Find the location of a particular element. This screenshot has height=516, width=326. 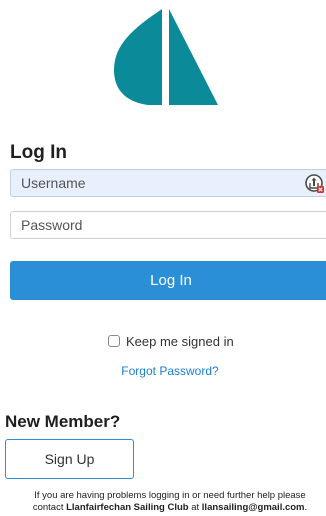

login-button: Log In is located at coordinates (168, 280).